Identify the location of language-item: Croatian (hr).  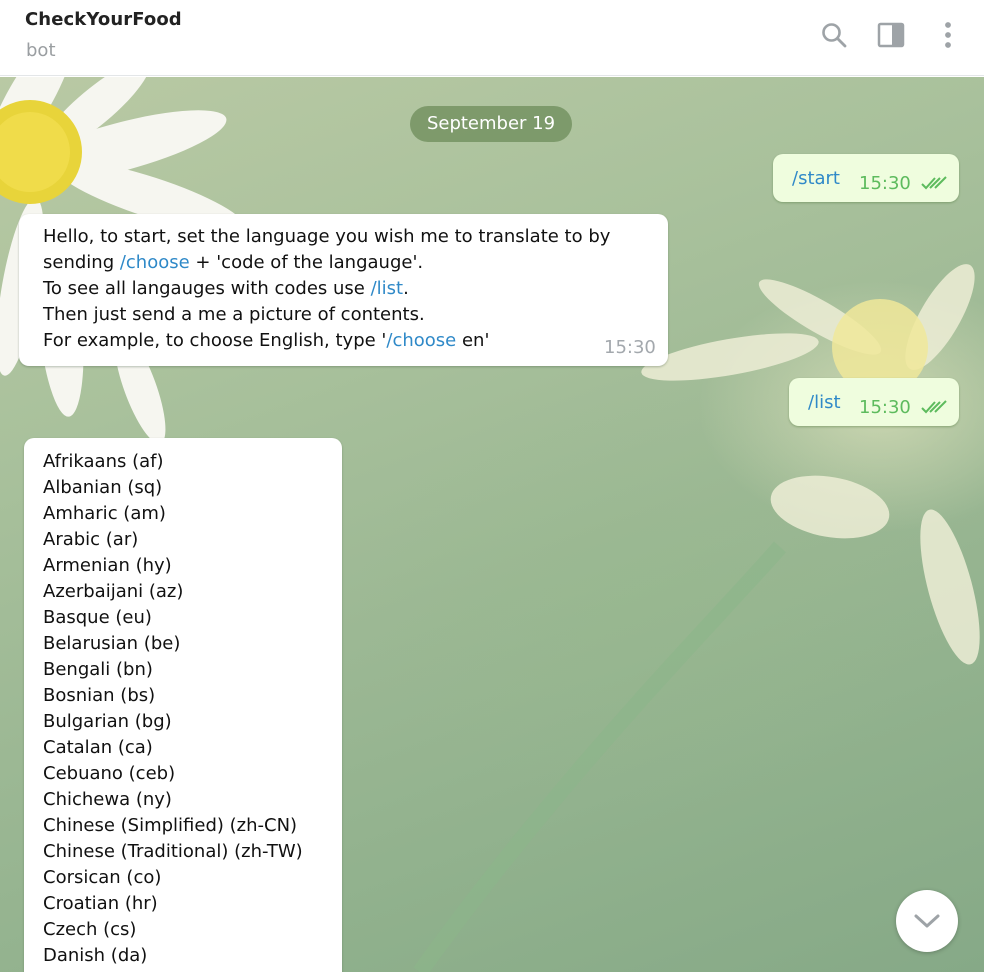
(100, 903).